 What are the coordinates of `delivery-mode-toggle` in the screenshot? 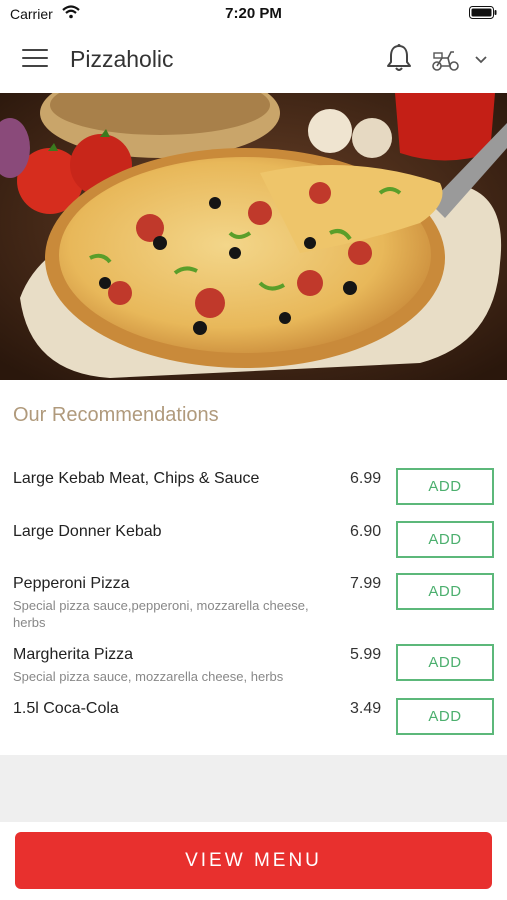 It's located at (460, 60).